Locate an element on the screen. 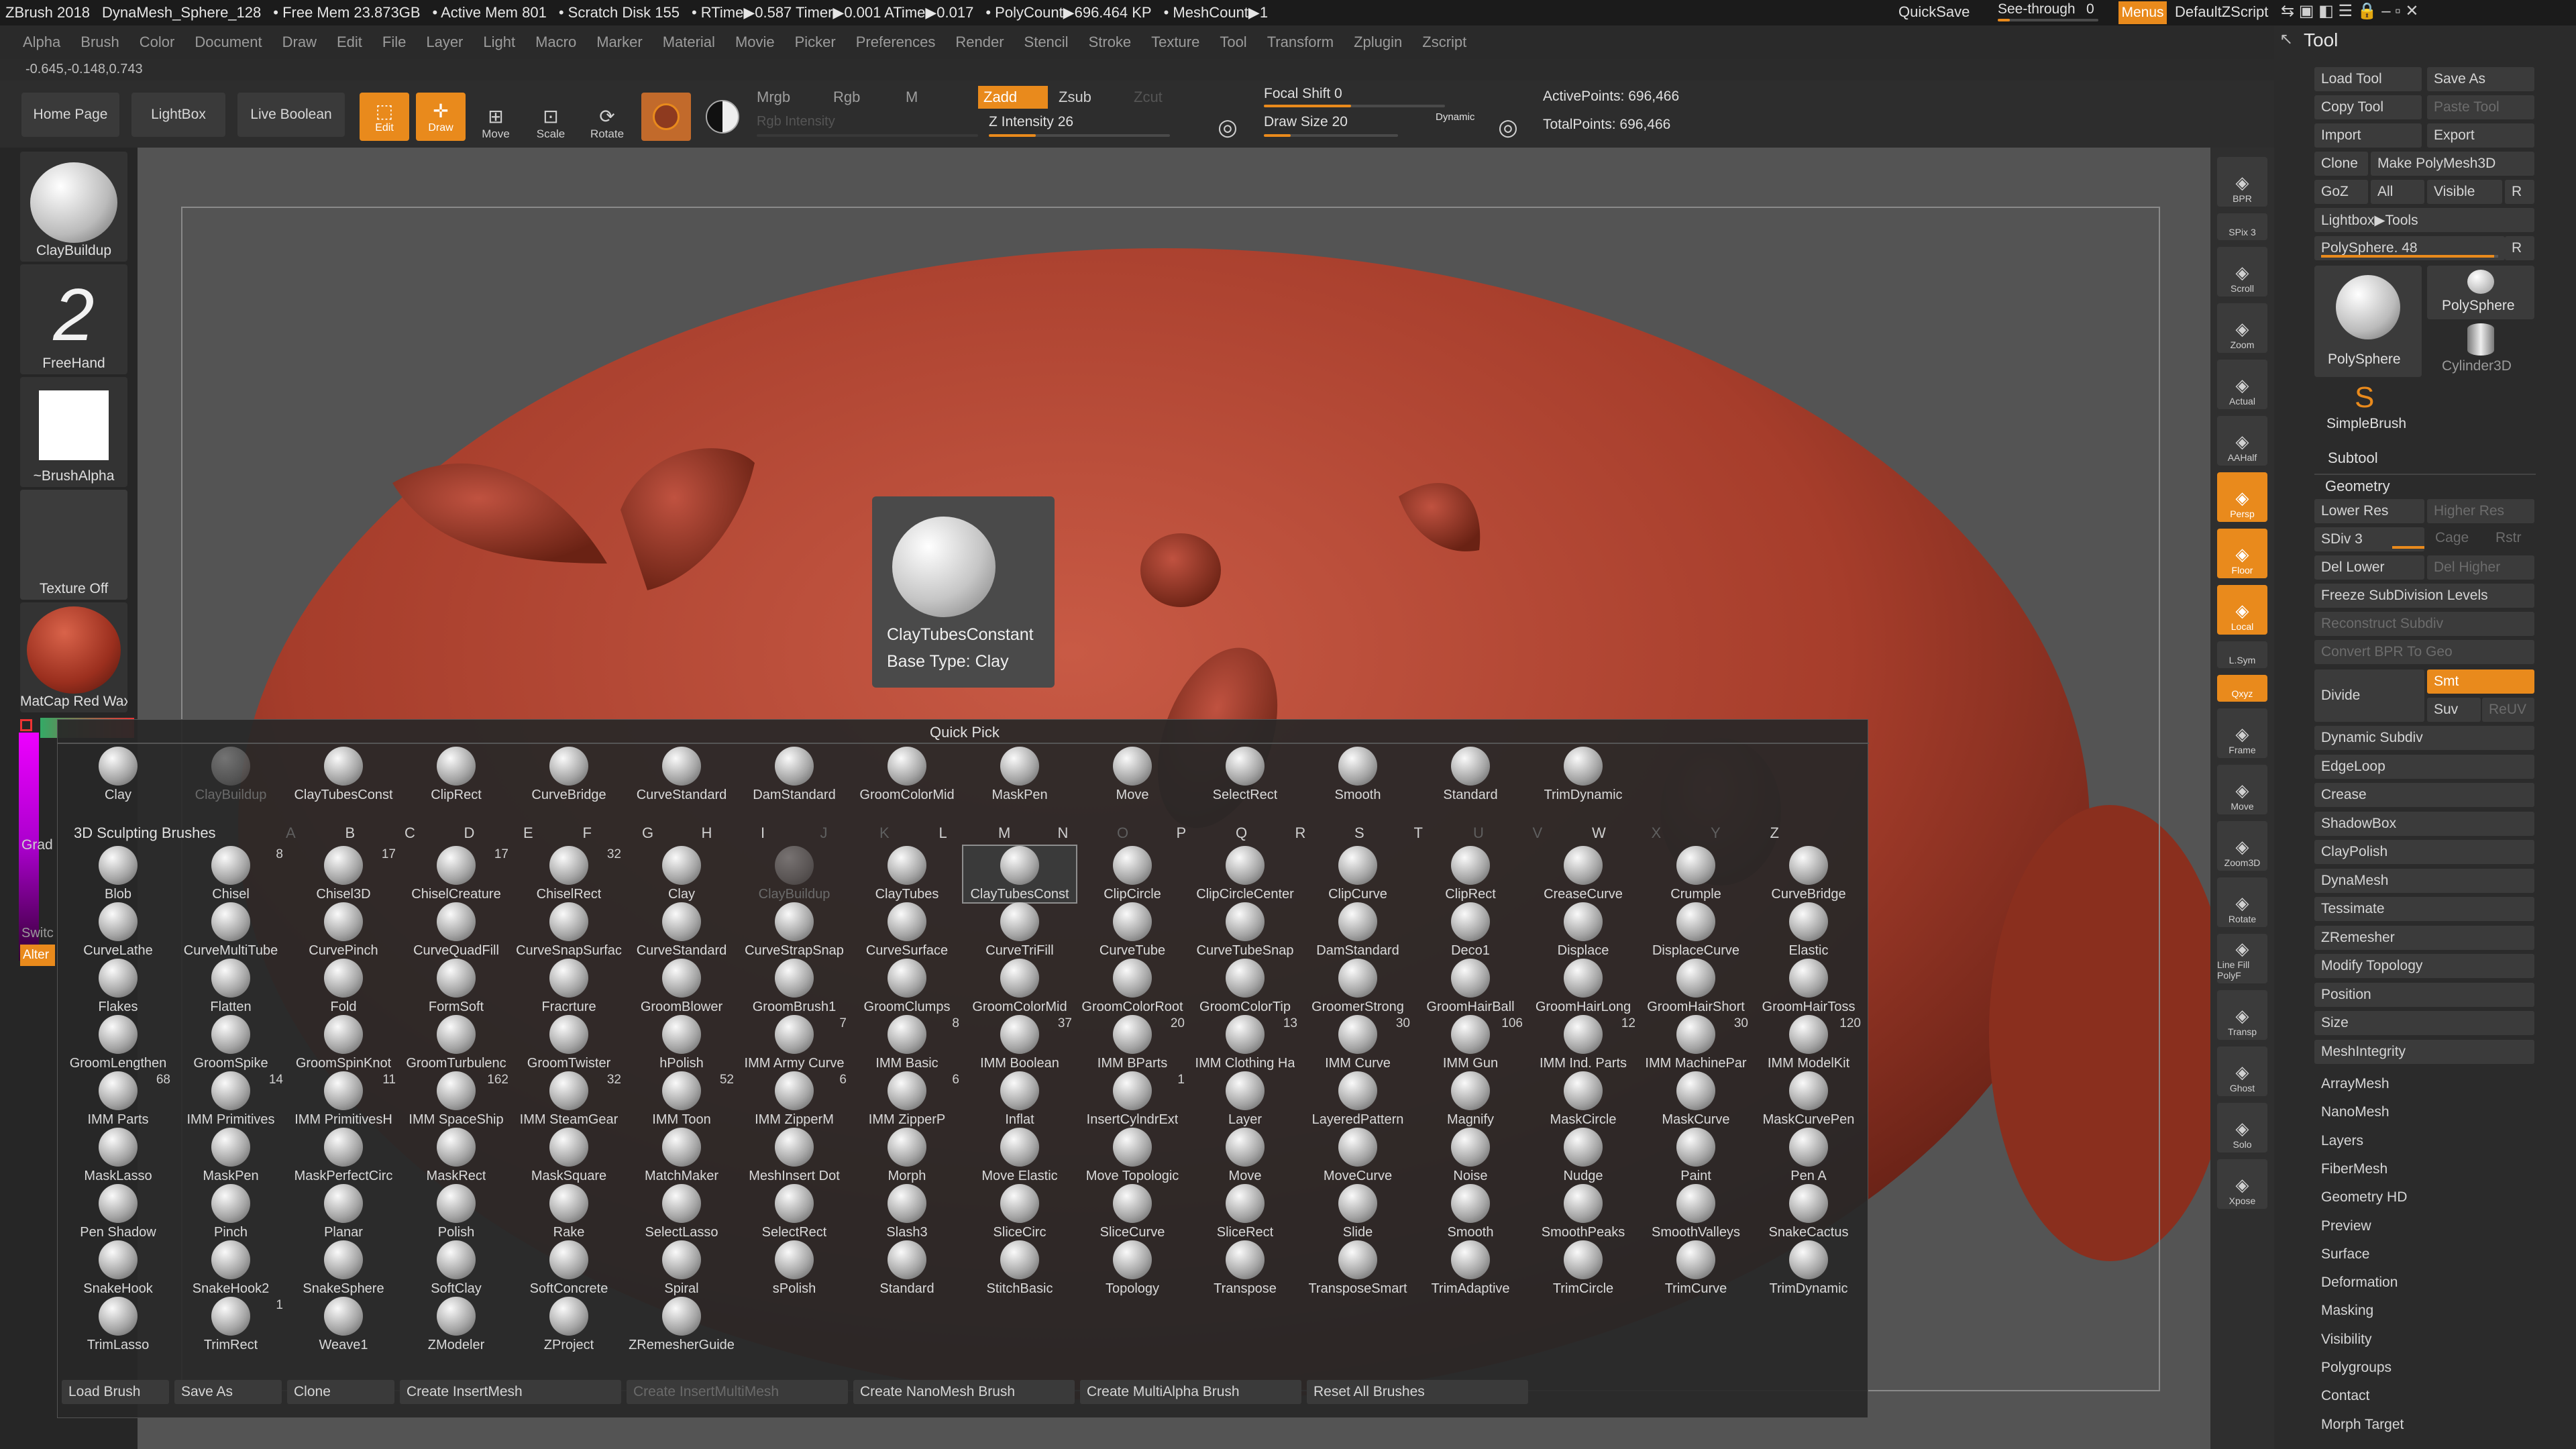 The height and width of the screenshot is (1449, 2576). brush-trimcurve: TrimCurve is located at coordinates (1696, 1268).